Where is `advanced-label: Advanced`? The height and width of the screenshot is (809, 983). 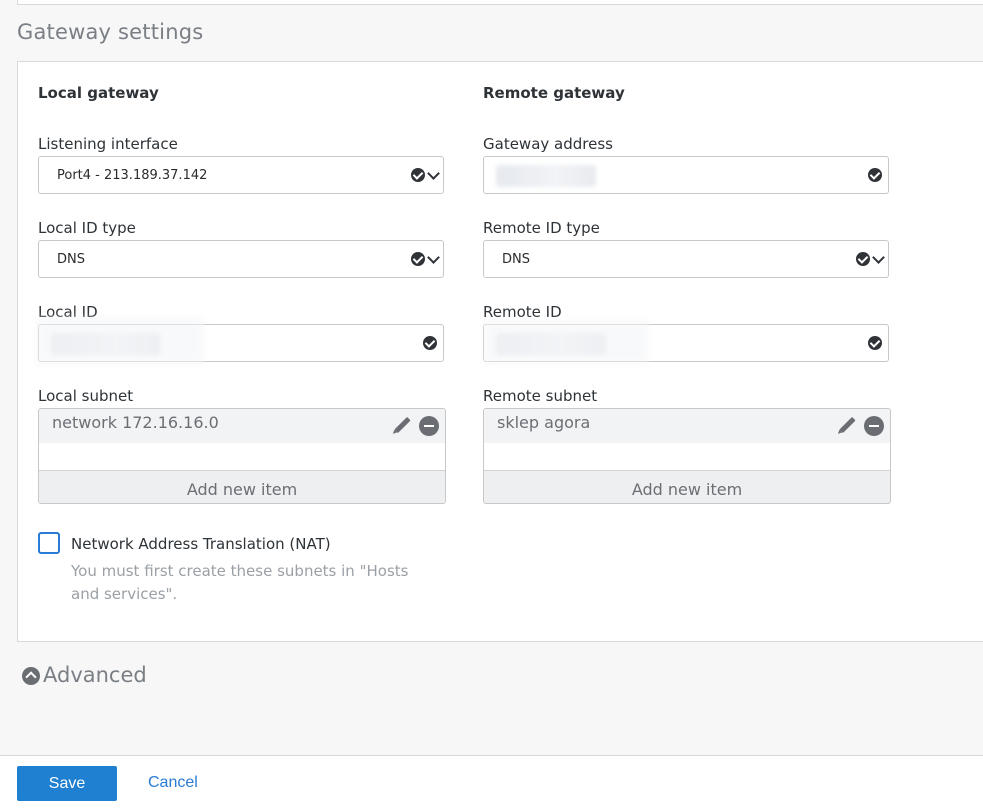 advanced-label: Advanced is located at coordinates (95, 675).